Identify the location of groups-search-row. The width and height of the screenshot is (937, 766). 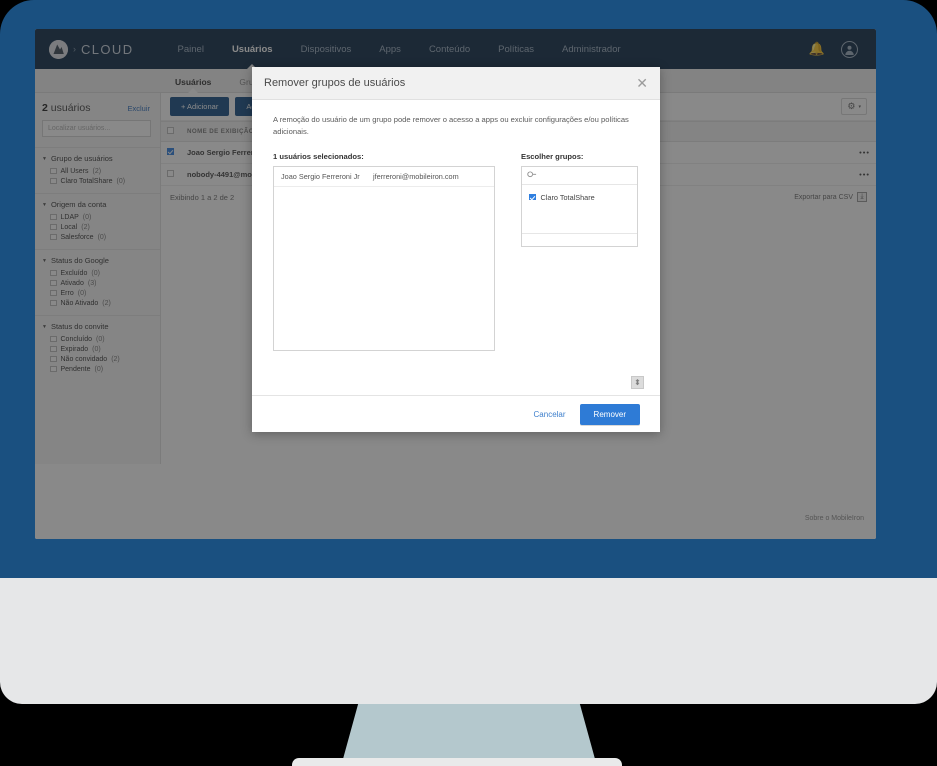
(579, 176).